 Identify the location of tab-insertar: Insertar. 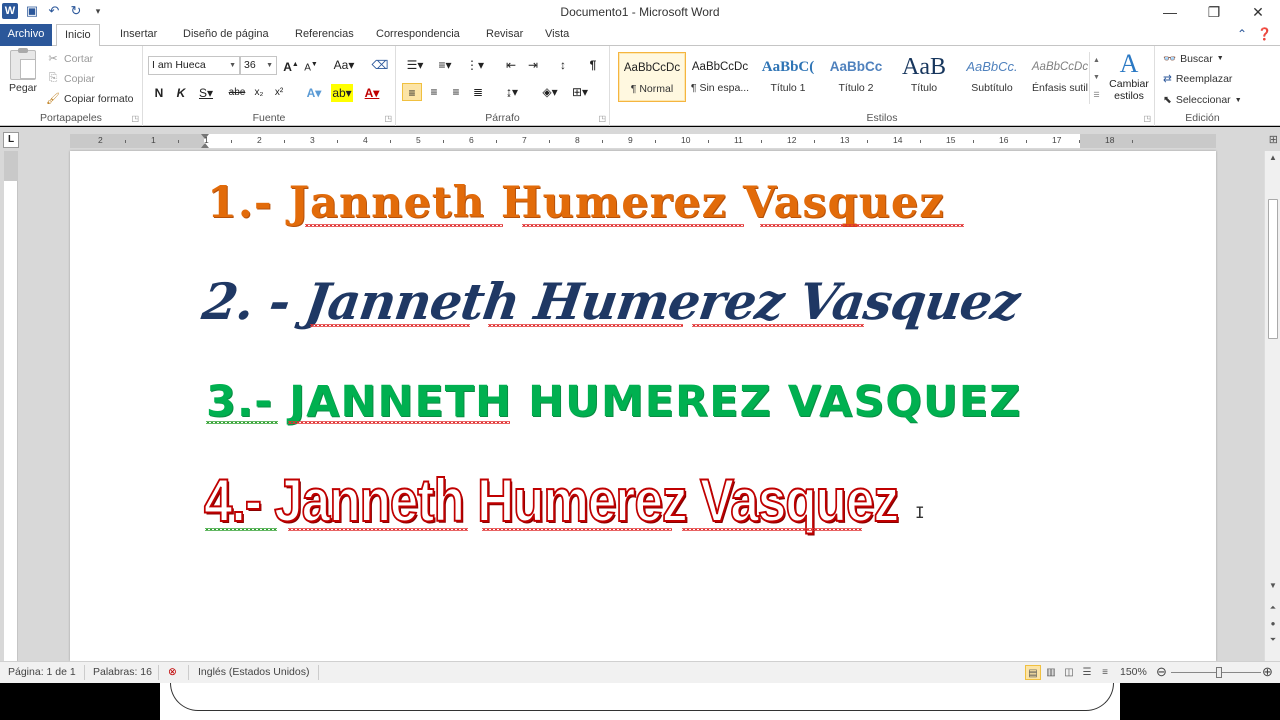
(138, 35).